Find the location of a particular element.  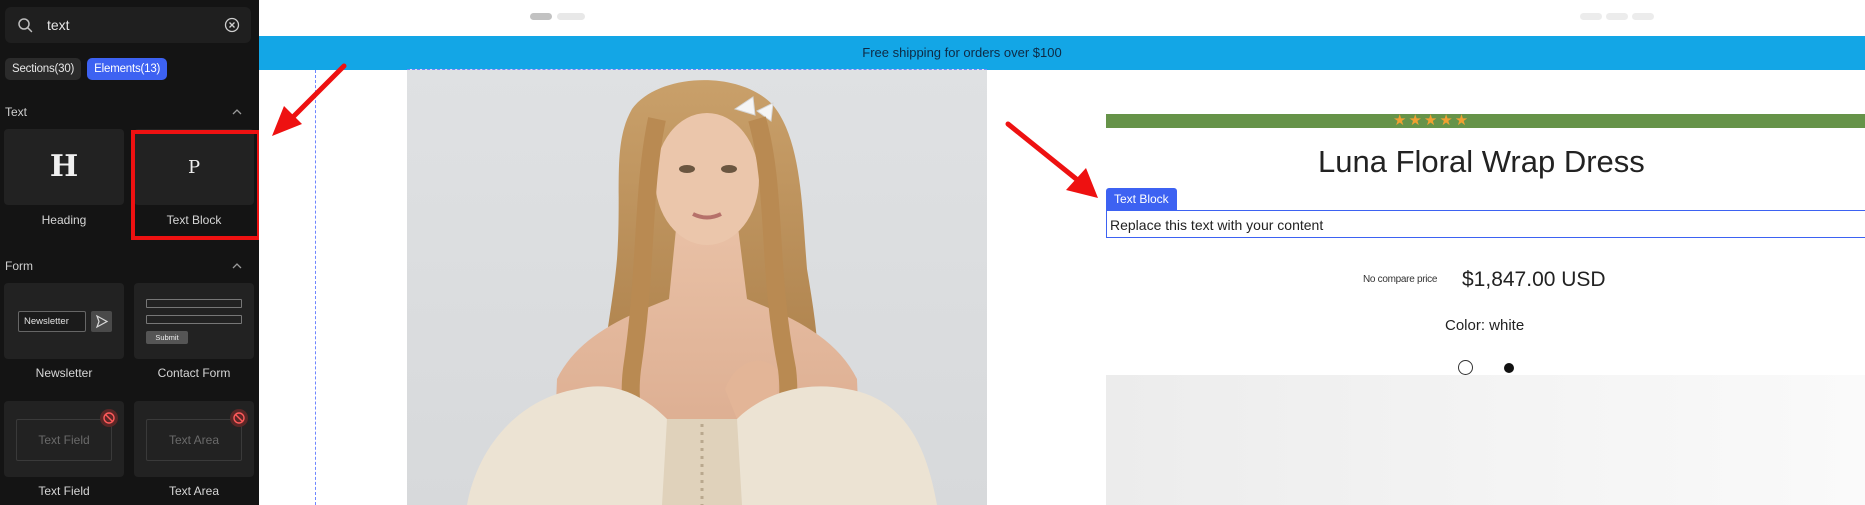

selected-block-tag: Text Block is located at coordinates (1141, 199).